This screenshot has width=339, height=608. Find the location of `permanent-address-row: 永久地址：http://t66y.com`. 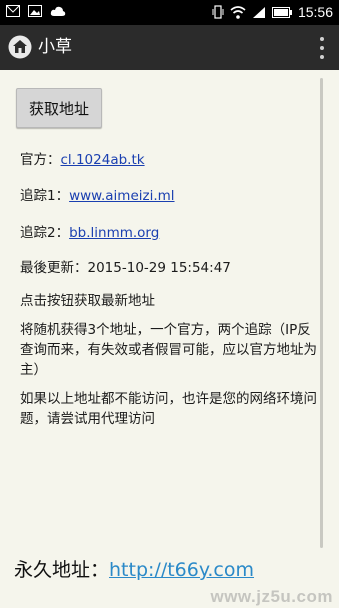

permanent-address-row: 永久地址：http://t66y.com is located at coordinates (134, 568).